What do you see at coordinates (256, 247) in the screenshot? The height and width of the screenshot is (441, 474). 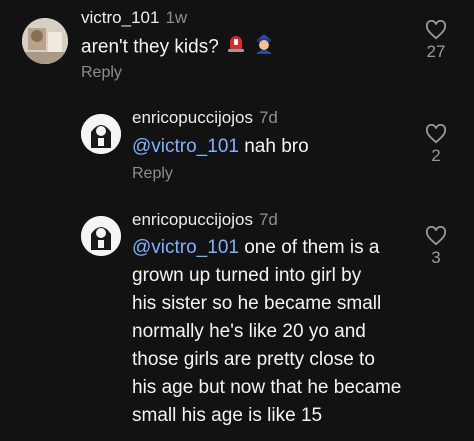 I see `comment-line: @victro_101 one of them is a` at bounding box center [256, 247].